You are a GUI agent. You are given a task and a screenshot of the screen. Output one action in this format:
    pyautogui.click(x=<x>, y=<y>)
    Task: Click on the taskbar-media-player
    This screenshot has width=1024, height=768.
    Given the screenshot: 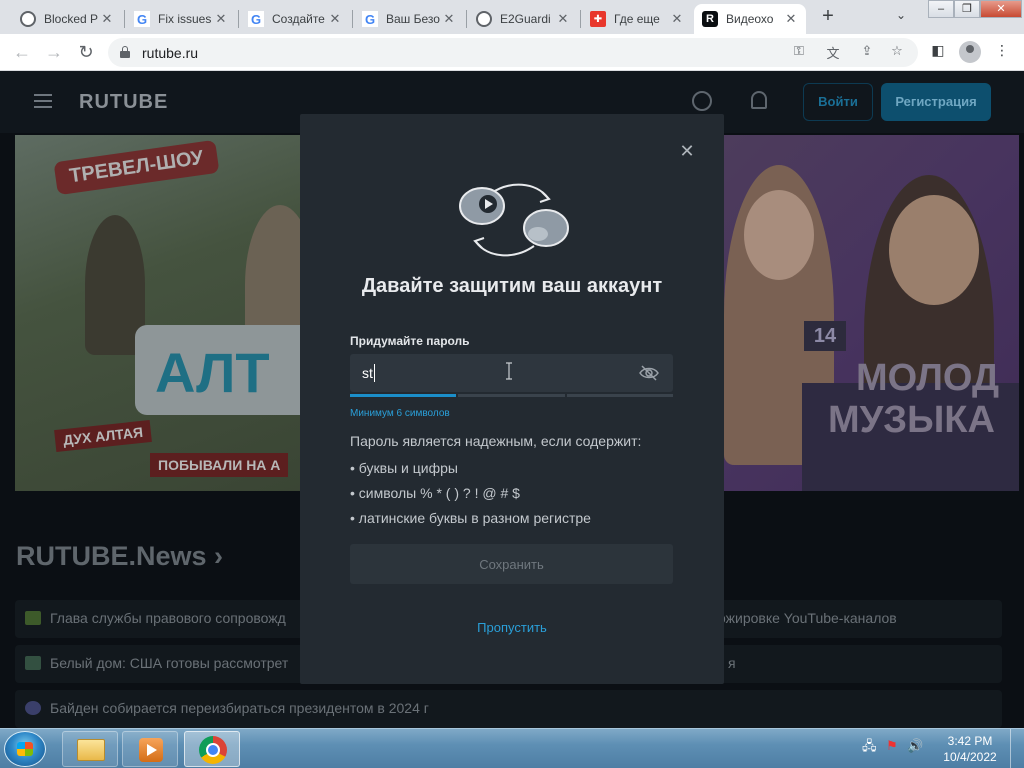 What is the action you would take?
    pyautogui.click(x=150, y=749)
    